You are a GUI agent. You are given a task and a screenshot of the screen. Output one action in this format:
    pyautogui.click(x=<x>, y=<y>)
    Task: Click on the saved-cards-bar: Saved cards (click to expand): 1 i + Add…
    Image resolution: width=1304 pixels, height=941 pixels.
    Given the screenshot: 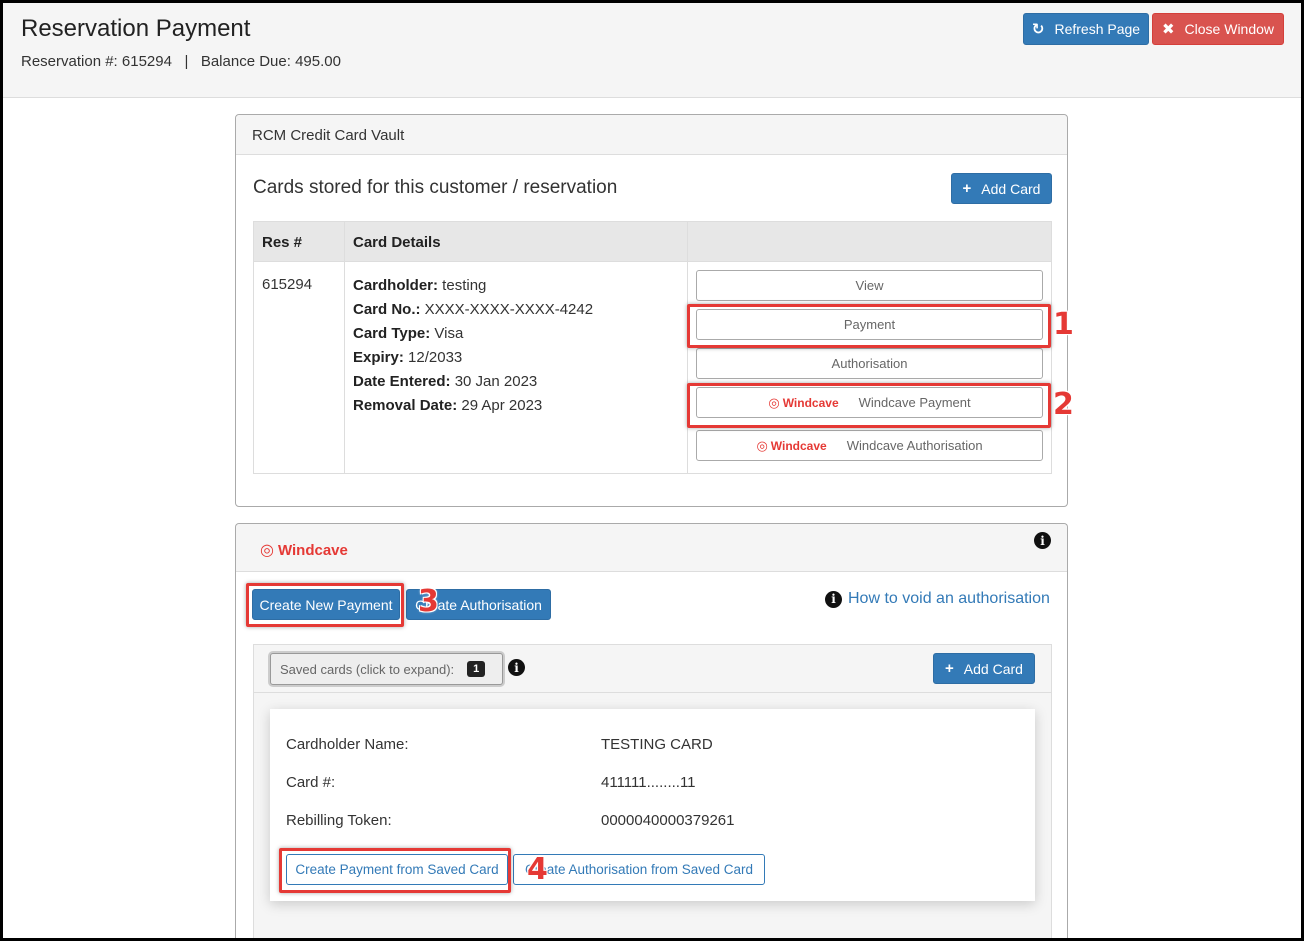 What is the action you would take?
    pyautogui.click(x=652, y=669)
    